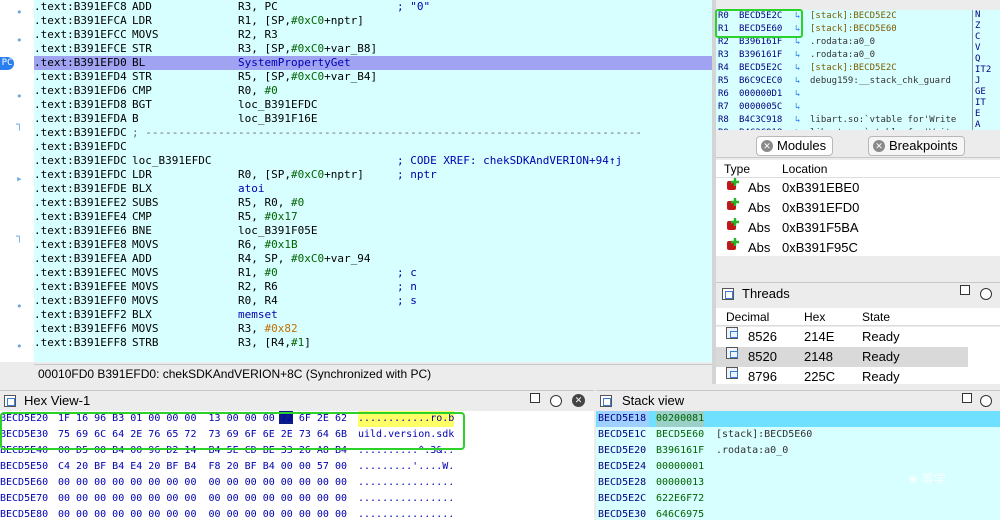 The image size is (1000, 520). What do you see at coordinates (814, 317) in the screenshot?
I see `column-header-hex: Hex` at bounding box center [814, 317].